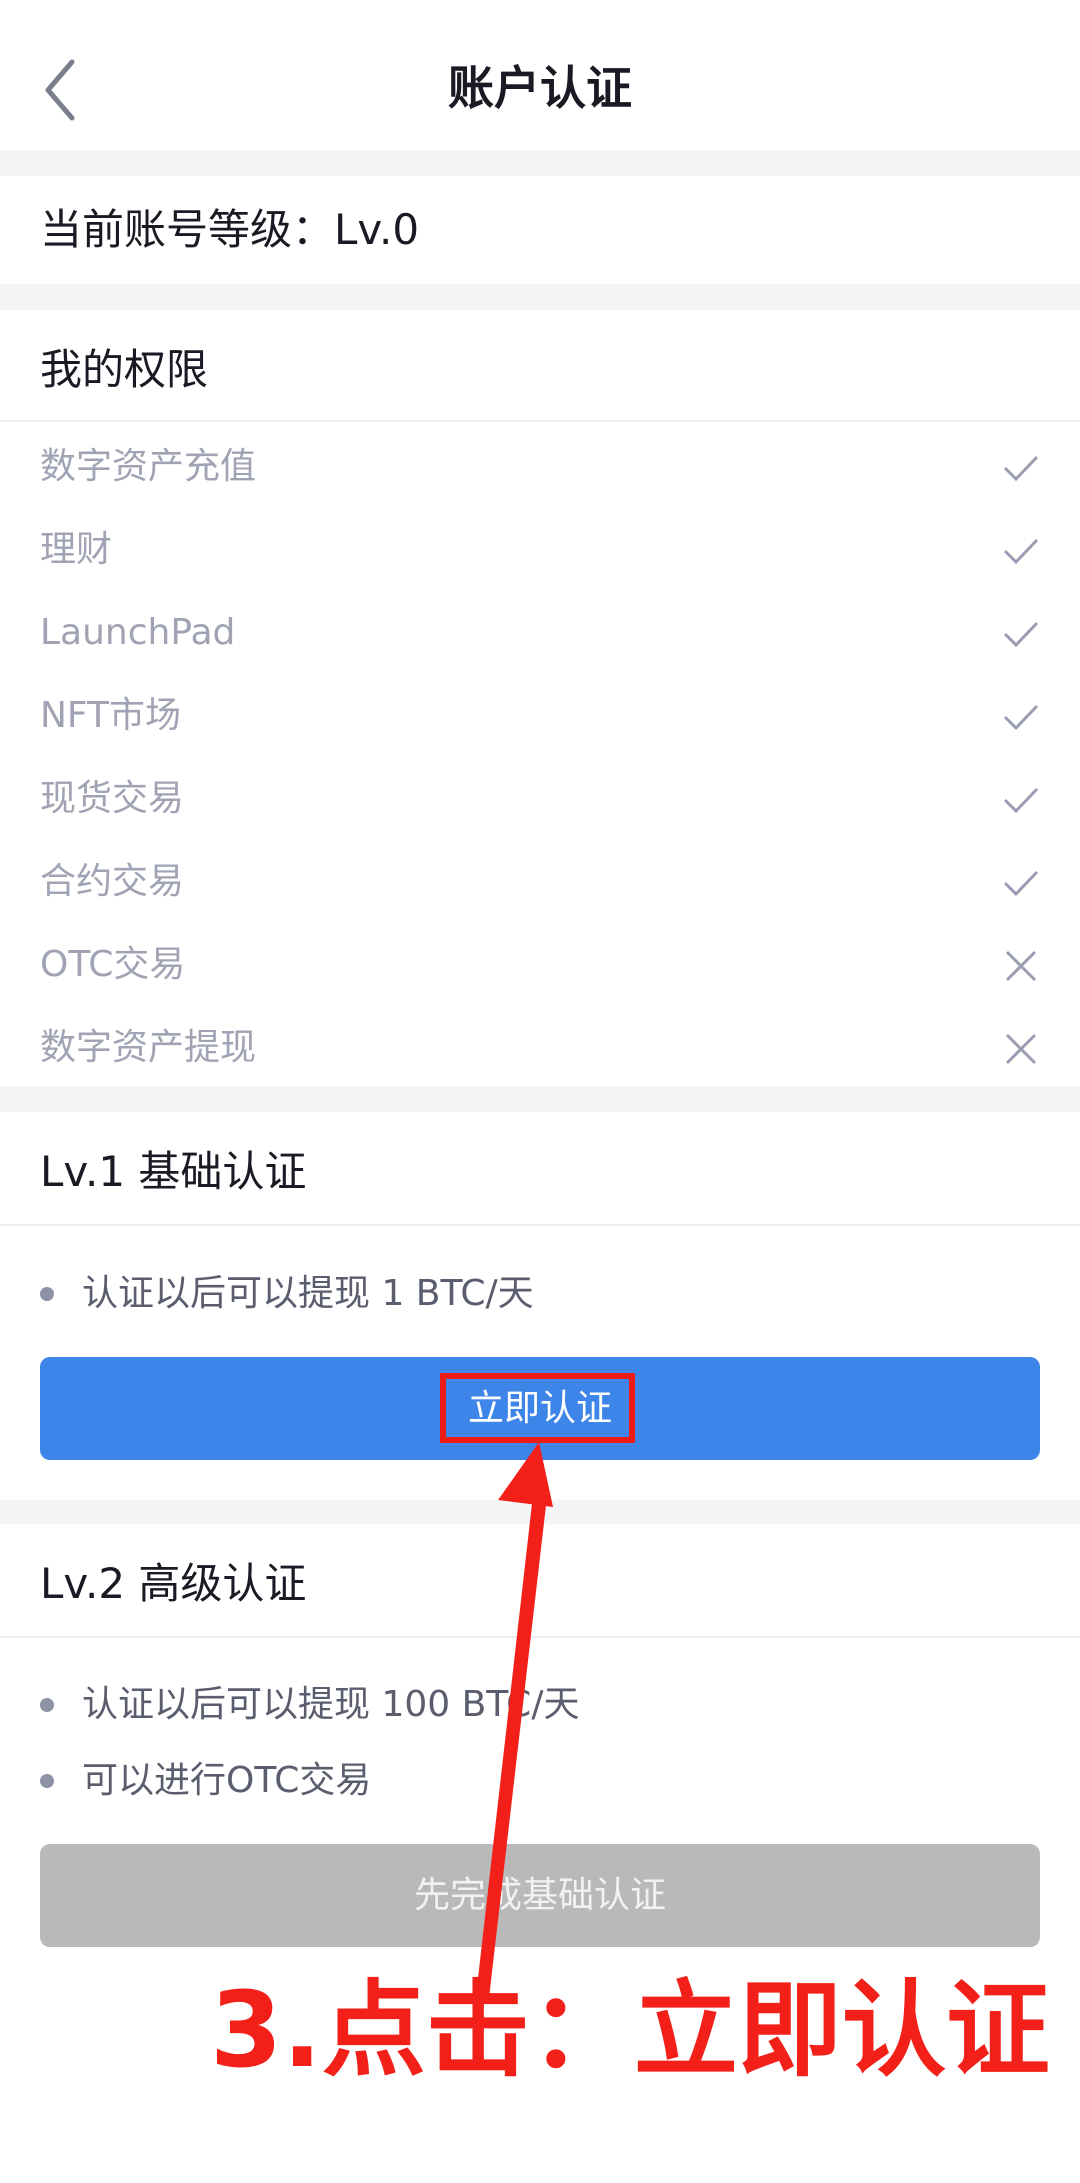 This screenshot has width=1080, height=2183. I want to click on lv1-title: Lv.1 基础认证, so click(173, 1171).